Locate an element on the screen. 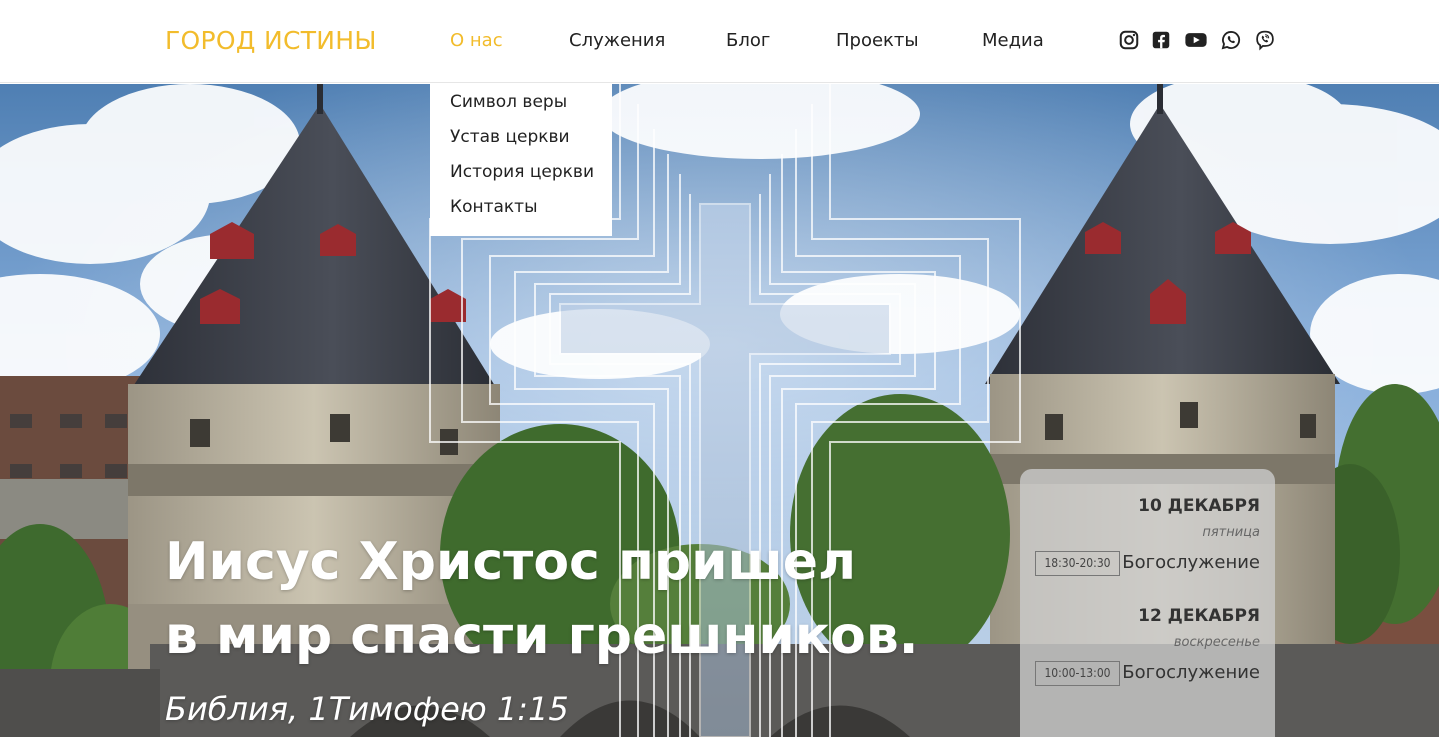 This screenshot has width=1439, height=737. nav-item-projects: Проекты is located at coordinates (877, 40).